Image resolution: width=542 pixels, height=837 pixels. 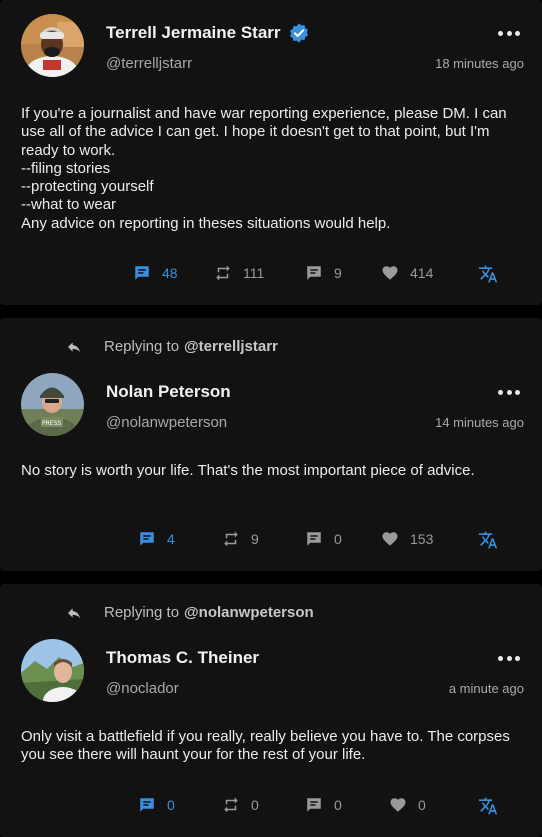 I want to click on like-count: 414, so click(x=422, y=273).